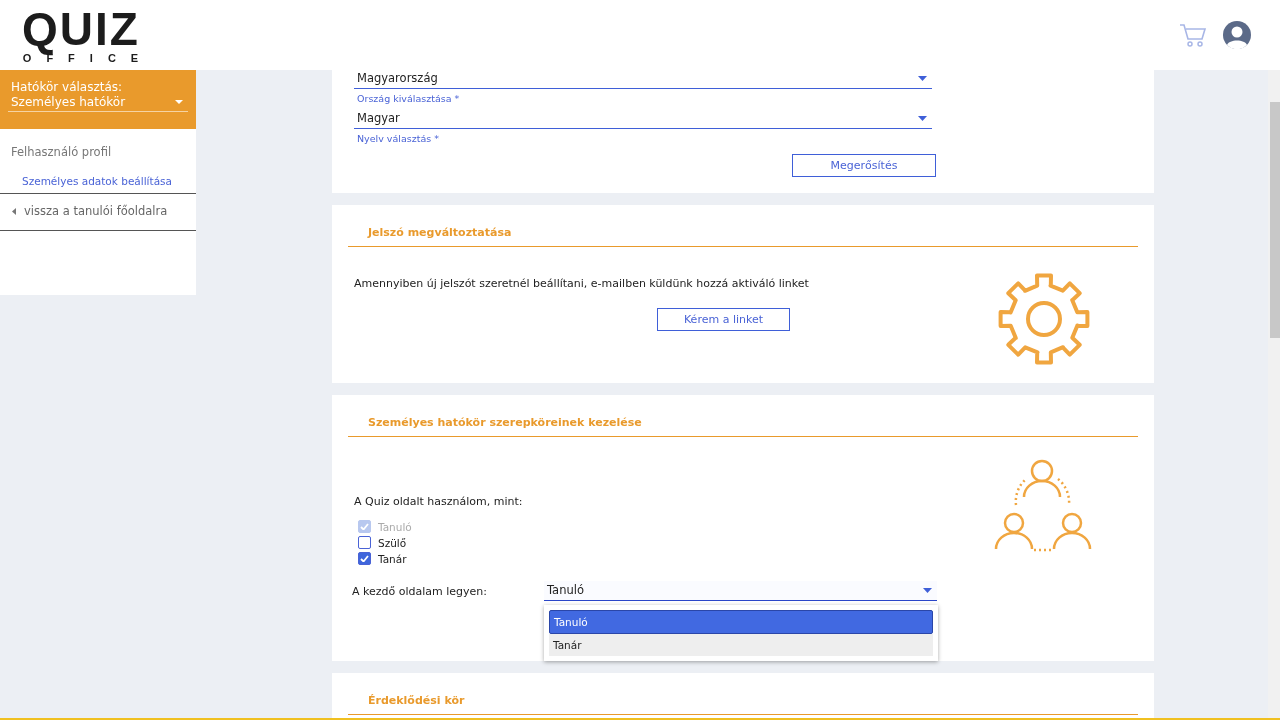  I want to click on dropdown-option: Tanár, so click(741, 645).